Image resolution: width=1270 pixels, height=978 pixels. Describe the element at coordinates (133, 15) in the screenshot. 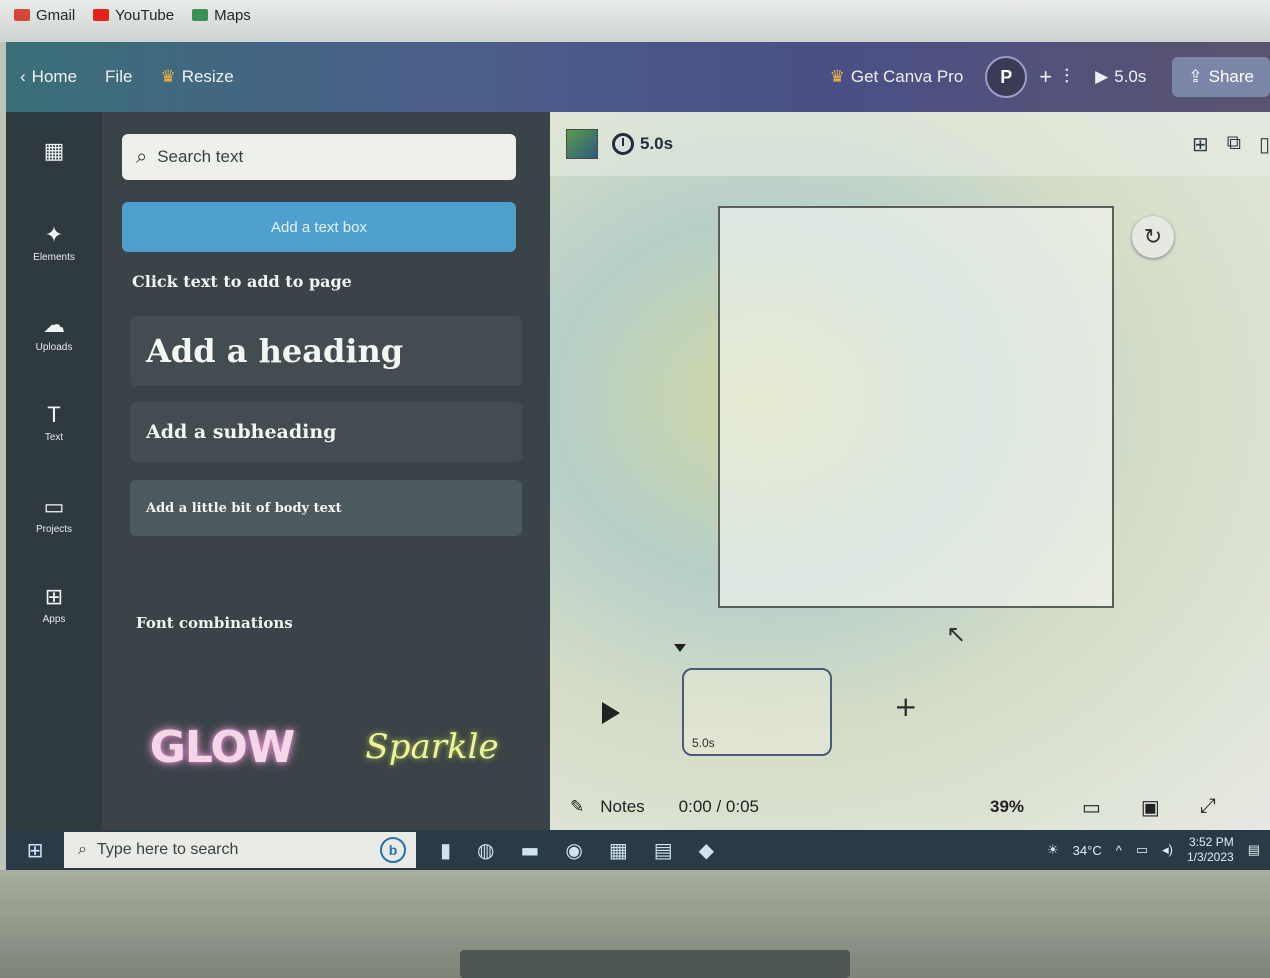

I see `bookmark-youtube: YouTube` at that location.